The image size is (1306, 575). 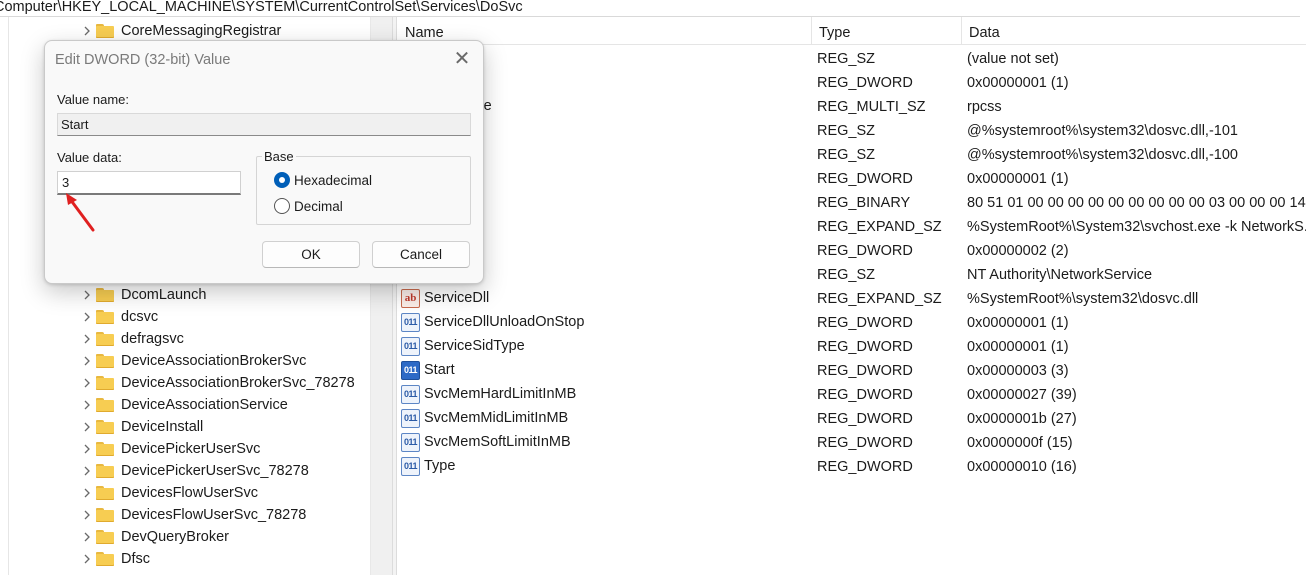 What do you see at coordinates (606, 442) in the screenshot?
I see `value-name-cell: 011 SvcMemSoftLimitInMB` at bounding box center [606, 442].